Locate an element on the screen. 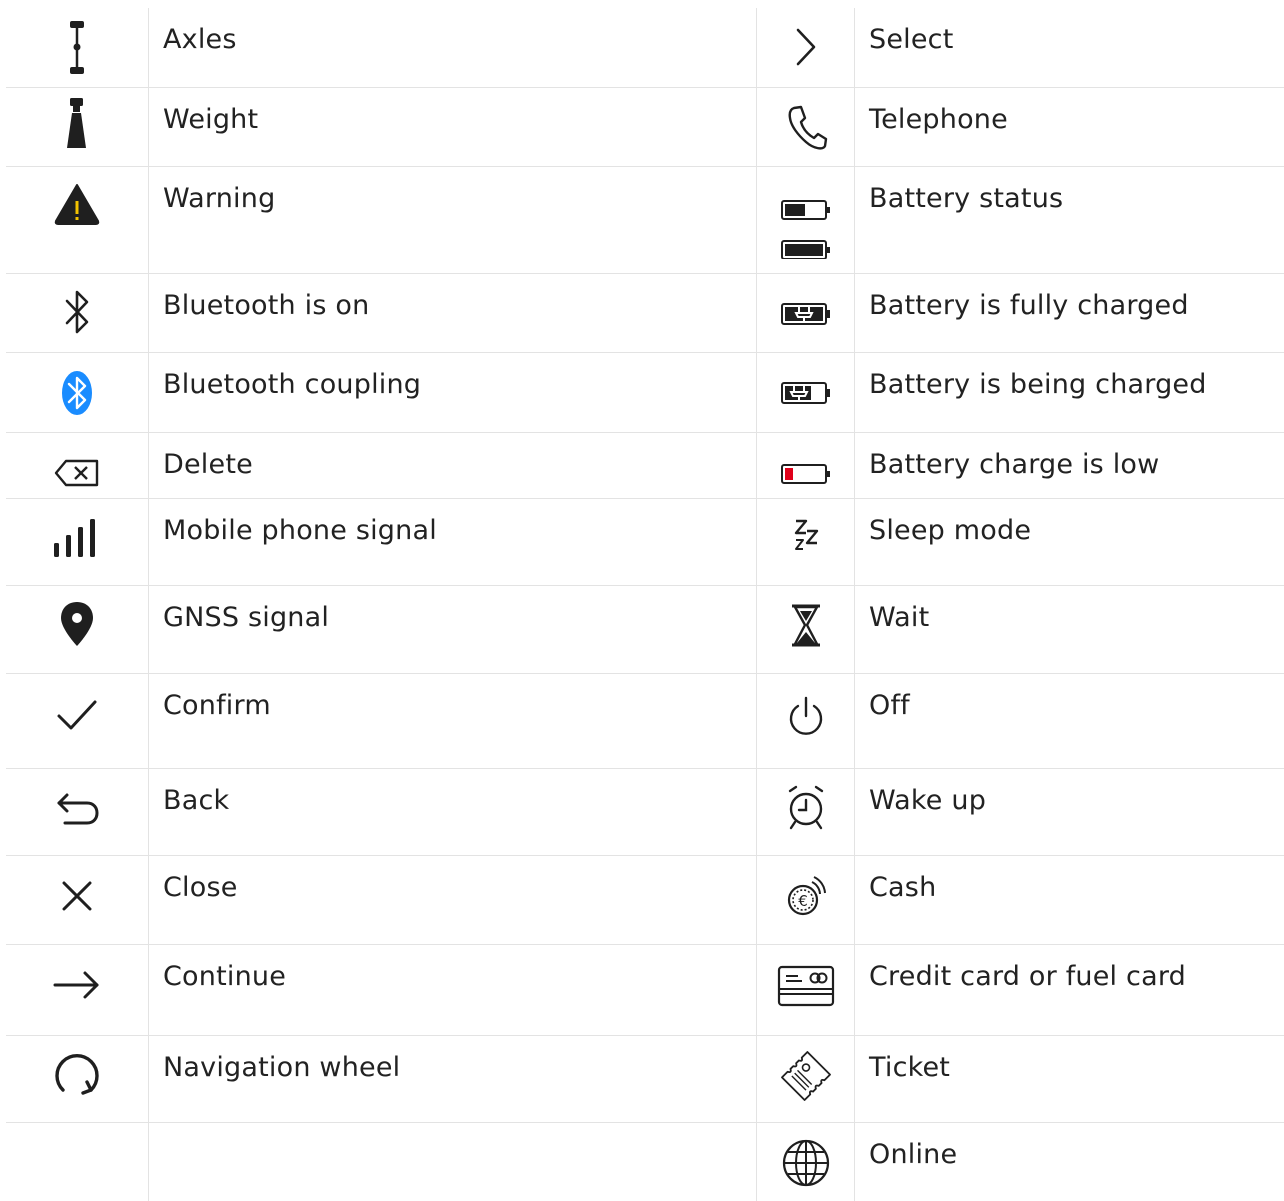 Image resolution: width=1284 pixels, height=1201 pixels. bluetooth-icon is located at coordinates (77, 313).